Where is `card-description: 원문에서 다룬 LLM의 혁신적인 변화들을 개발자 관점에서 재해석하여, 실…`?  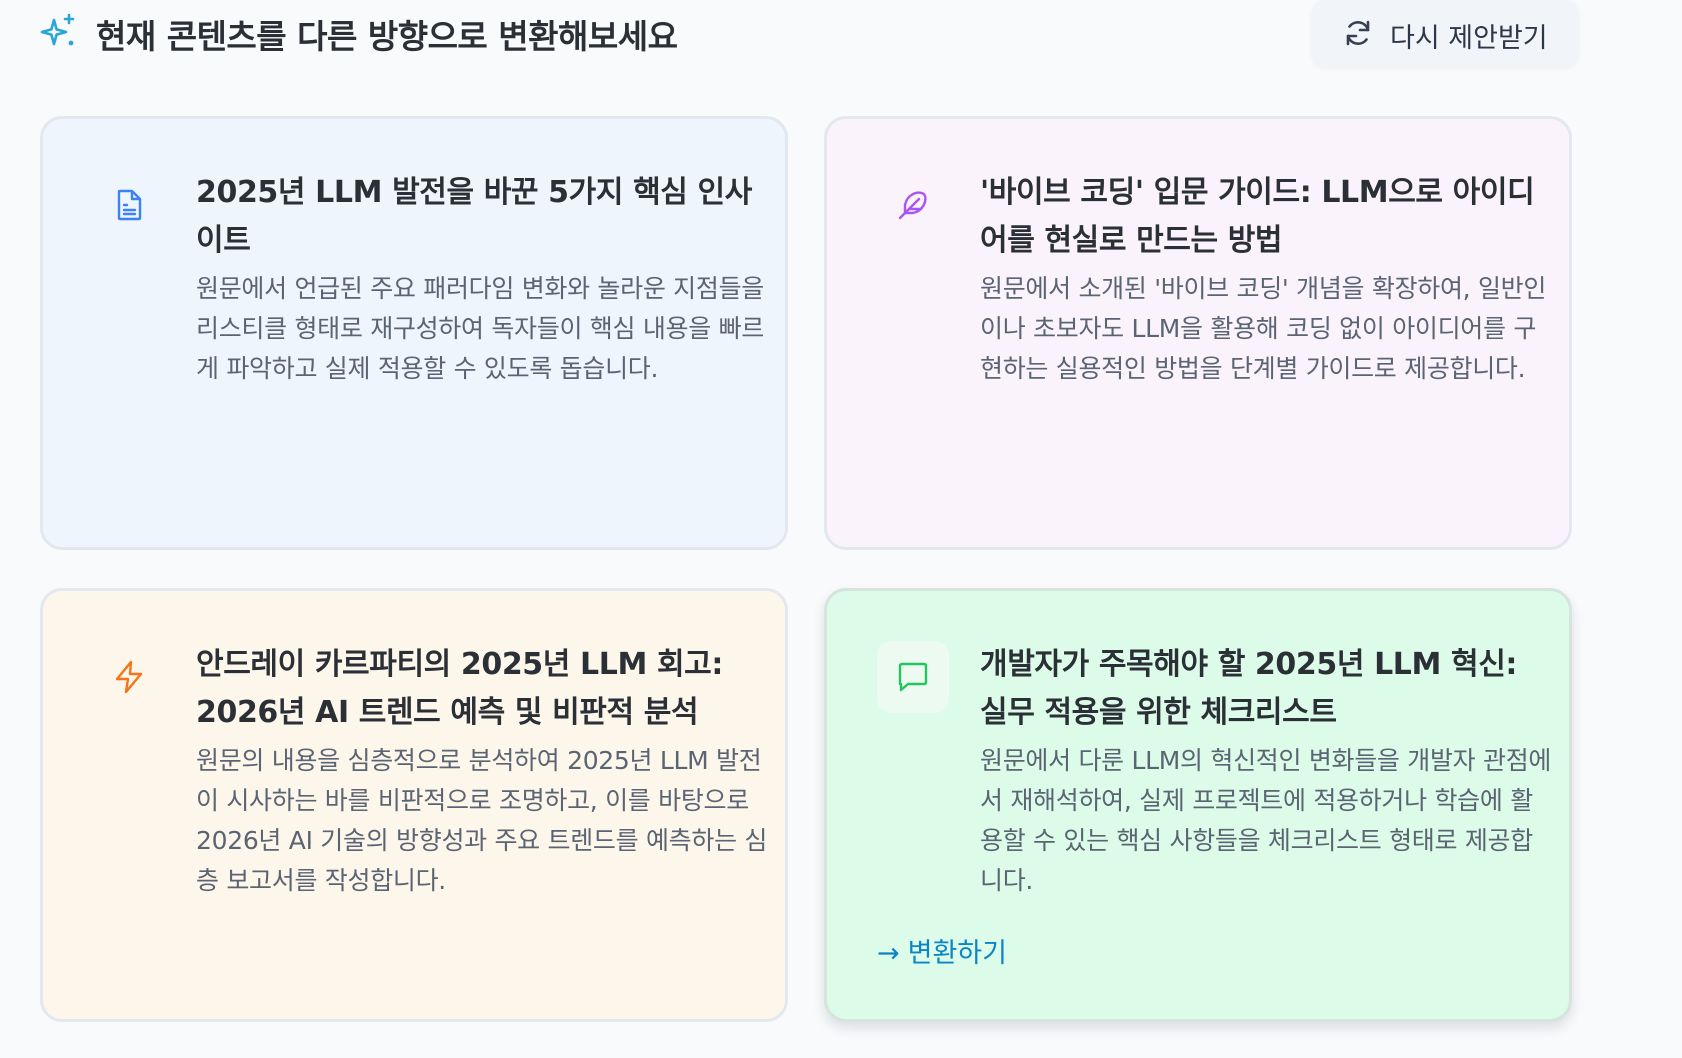 card-description: 원문에서 다룬 LLM의 혁신적인 변화들을 개발자 관점에서 재해석하여, 실… is located at coordinates (1266, 820).